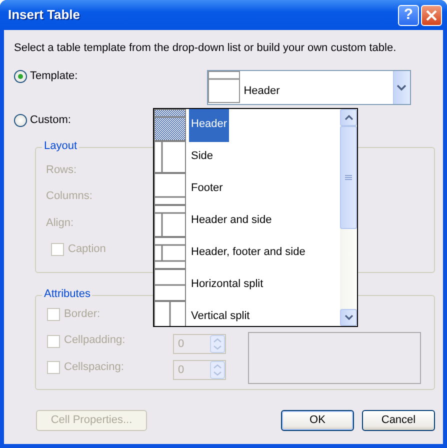 Image resolution: width=447 pixels, height=448 pixels. I want to click on instruction-text: Select a table template from the drop-down list or build your own custom table., so click(206, 49).